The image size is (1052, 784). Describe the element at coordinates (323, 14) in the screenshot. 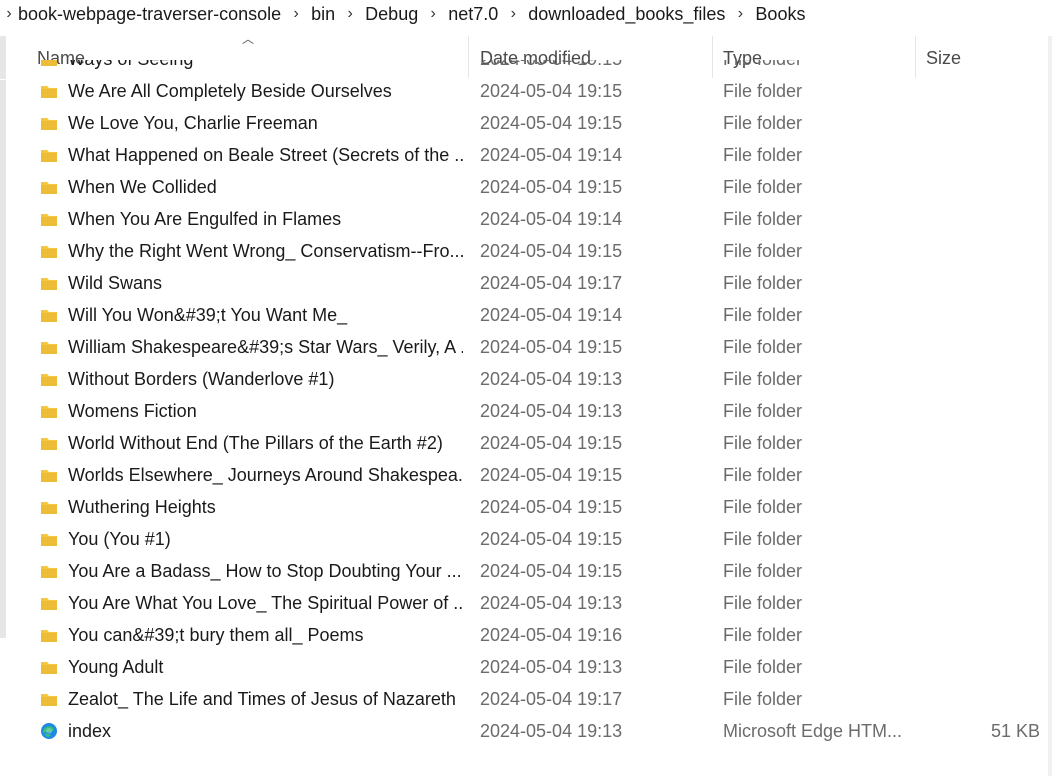

I see `breadcrumb-segment: bin` at that location.